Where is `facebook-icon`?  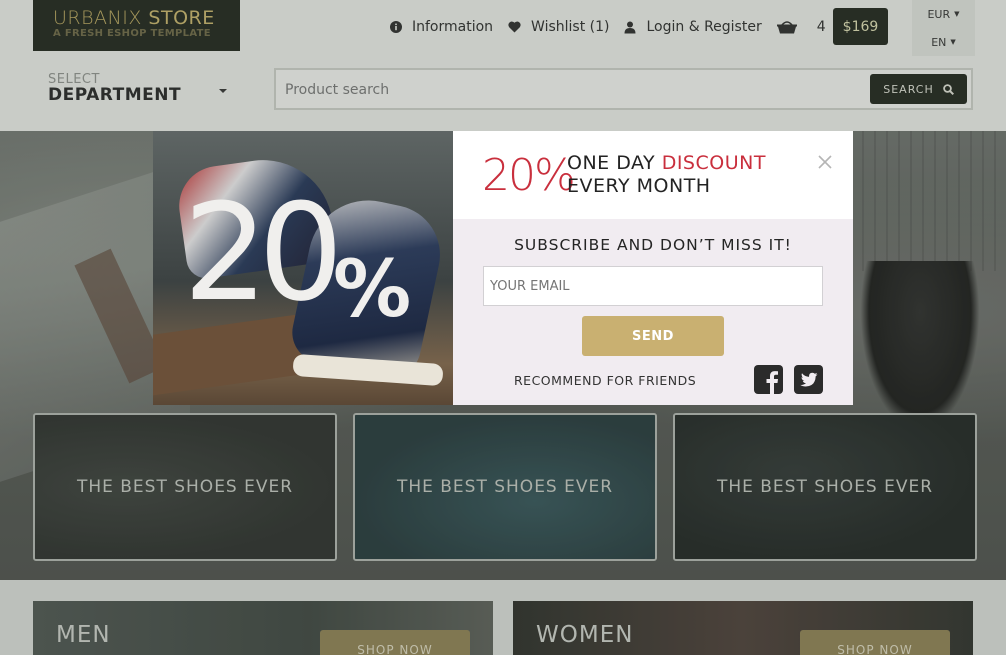 facebook-icon is located at coordinates (768, 379).